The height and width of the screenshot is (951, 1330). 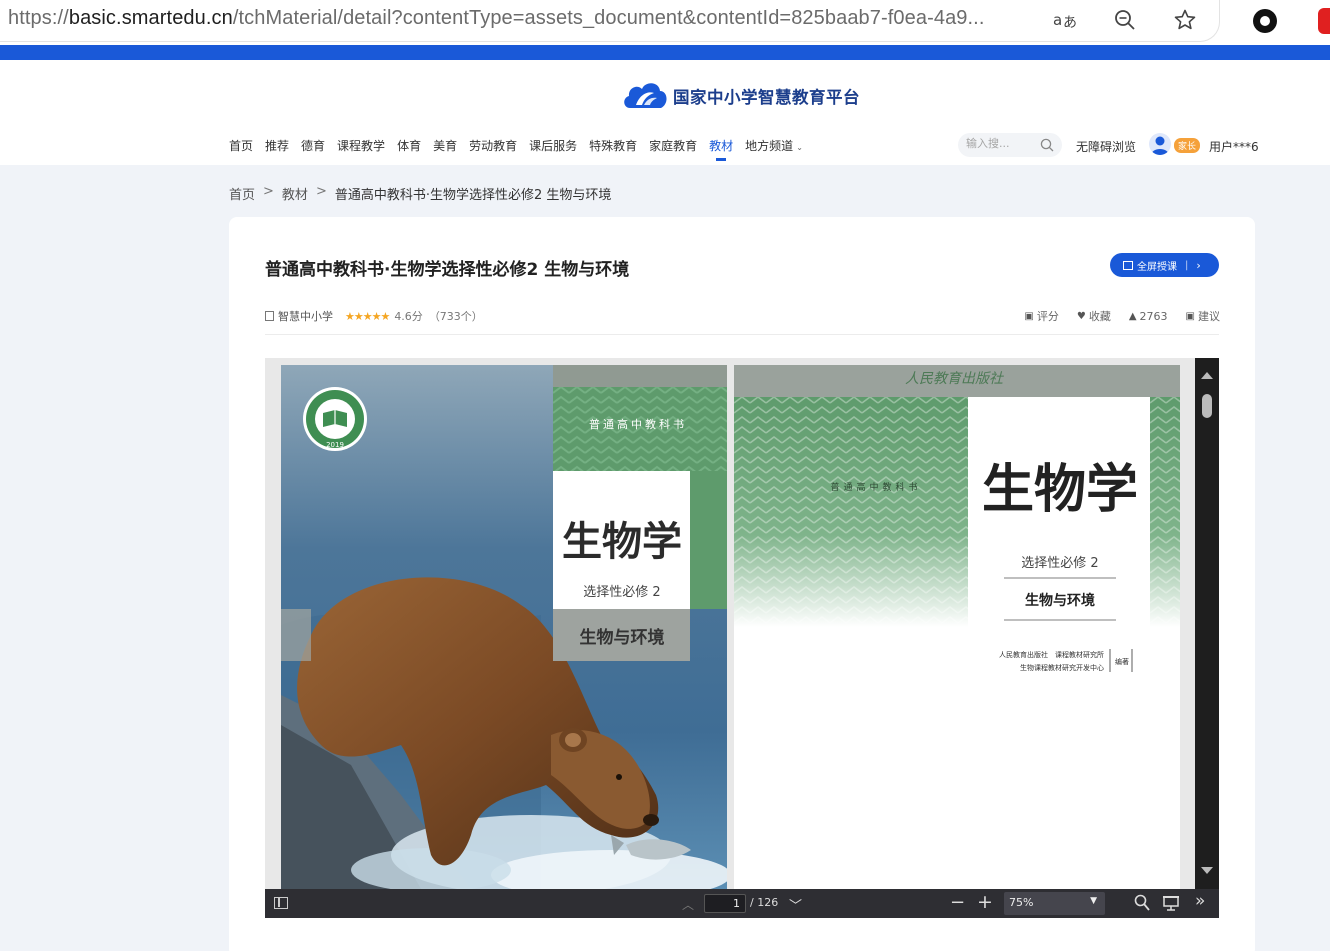 I want to click on nav-item: 特殊教育, so click(x=613, y=148).